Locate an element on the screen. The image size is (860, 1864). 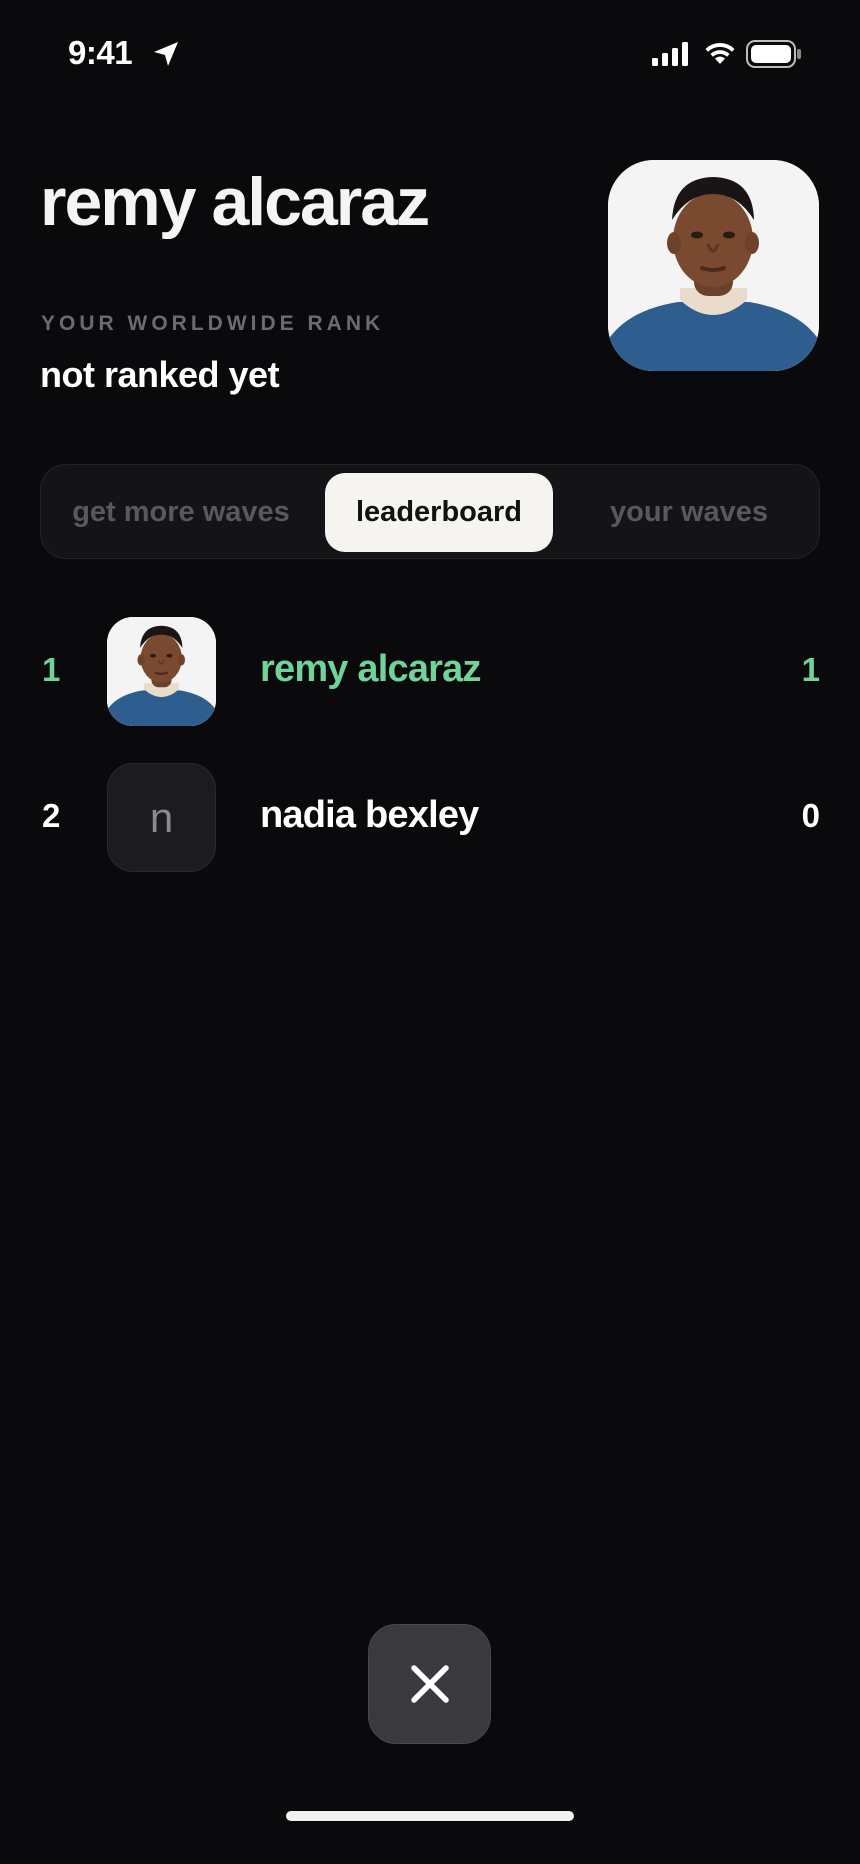
tab-leaderboard: leaderboard is located at coordinates (439, 512).